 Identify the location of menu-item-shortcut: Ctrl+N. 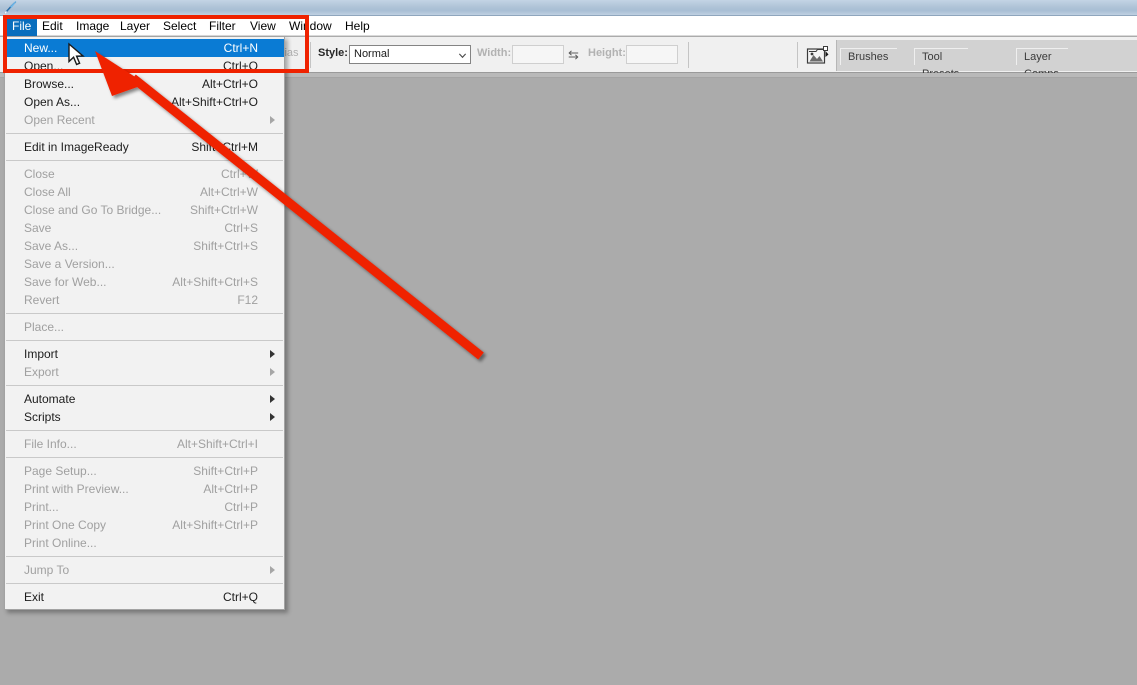
(240, 48).